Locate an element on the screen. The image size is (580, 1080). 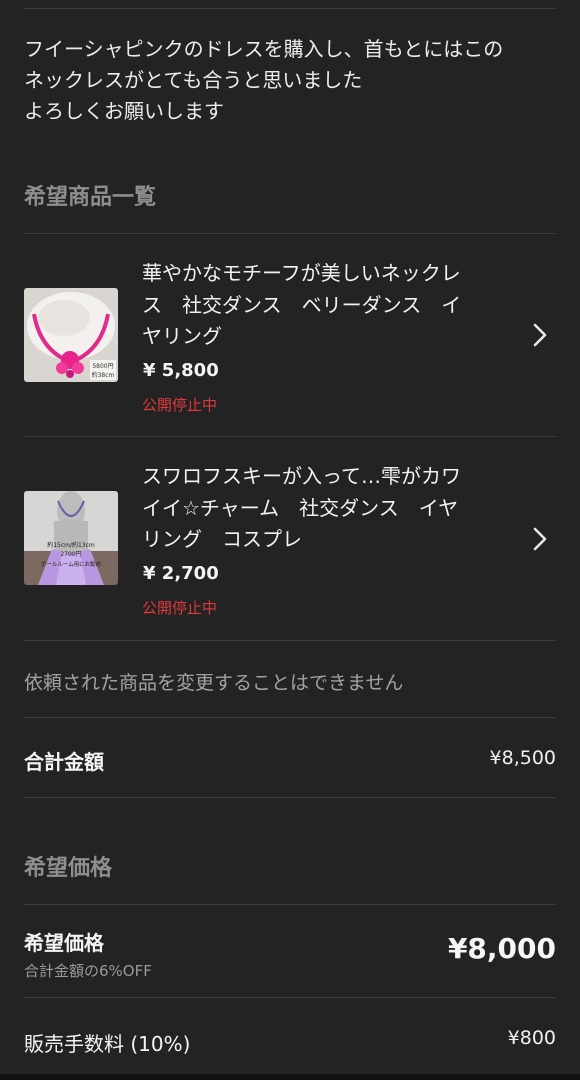
item-title-line: イイ☆チャーム 社交ダンス イヤ is located at coordinates (300, 507).